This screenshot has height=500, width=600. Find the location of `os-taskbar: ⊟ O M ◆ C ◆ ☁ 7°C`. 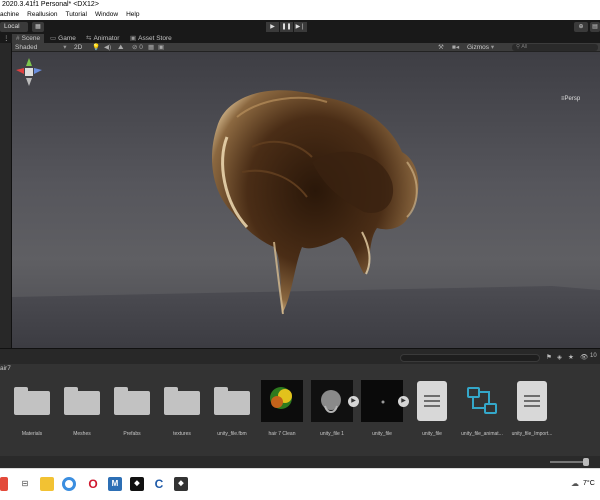

os-taskbar: ⊟ O M ◆ C ◆ ☁ 7°C is located at coordinates (300, 484).